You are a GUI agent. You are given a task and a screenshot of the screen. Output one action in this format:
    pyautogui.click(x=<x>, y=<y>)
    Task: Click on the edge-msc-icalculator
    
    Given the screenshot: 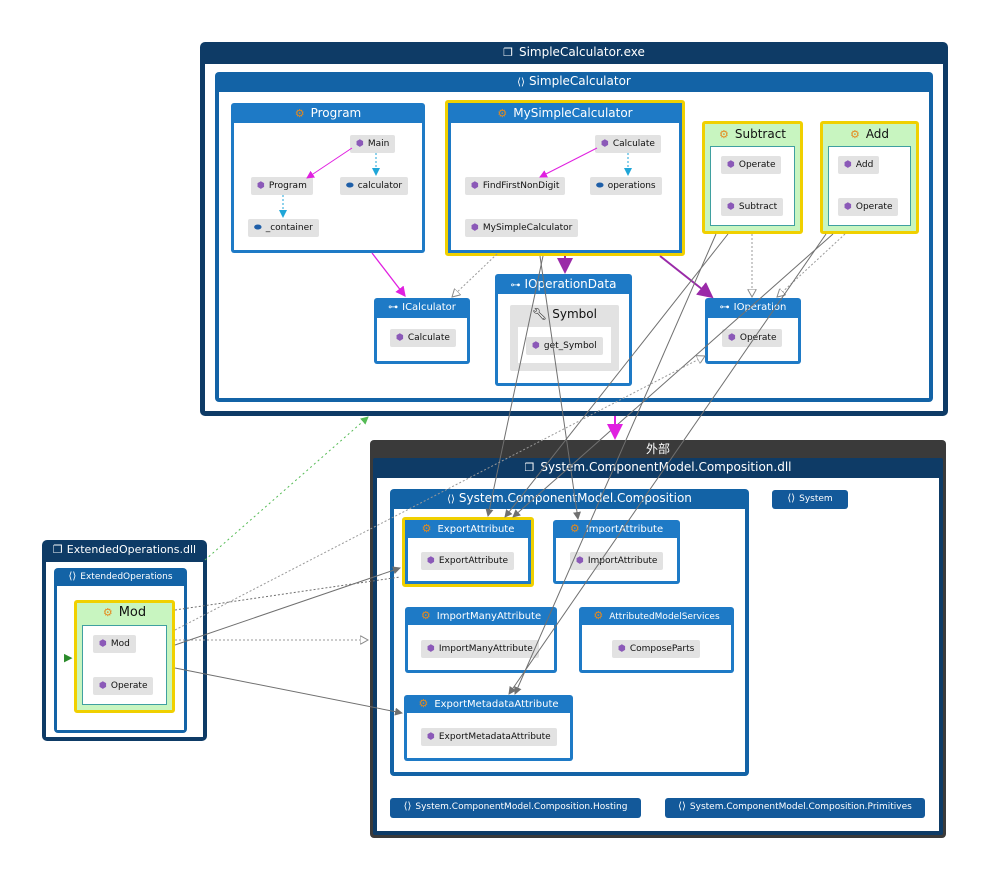 What is the action you would take?
    pyautogui.click(x=475, y=275)
    